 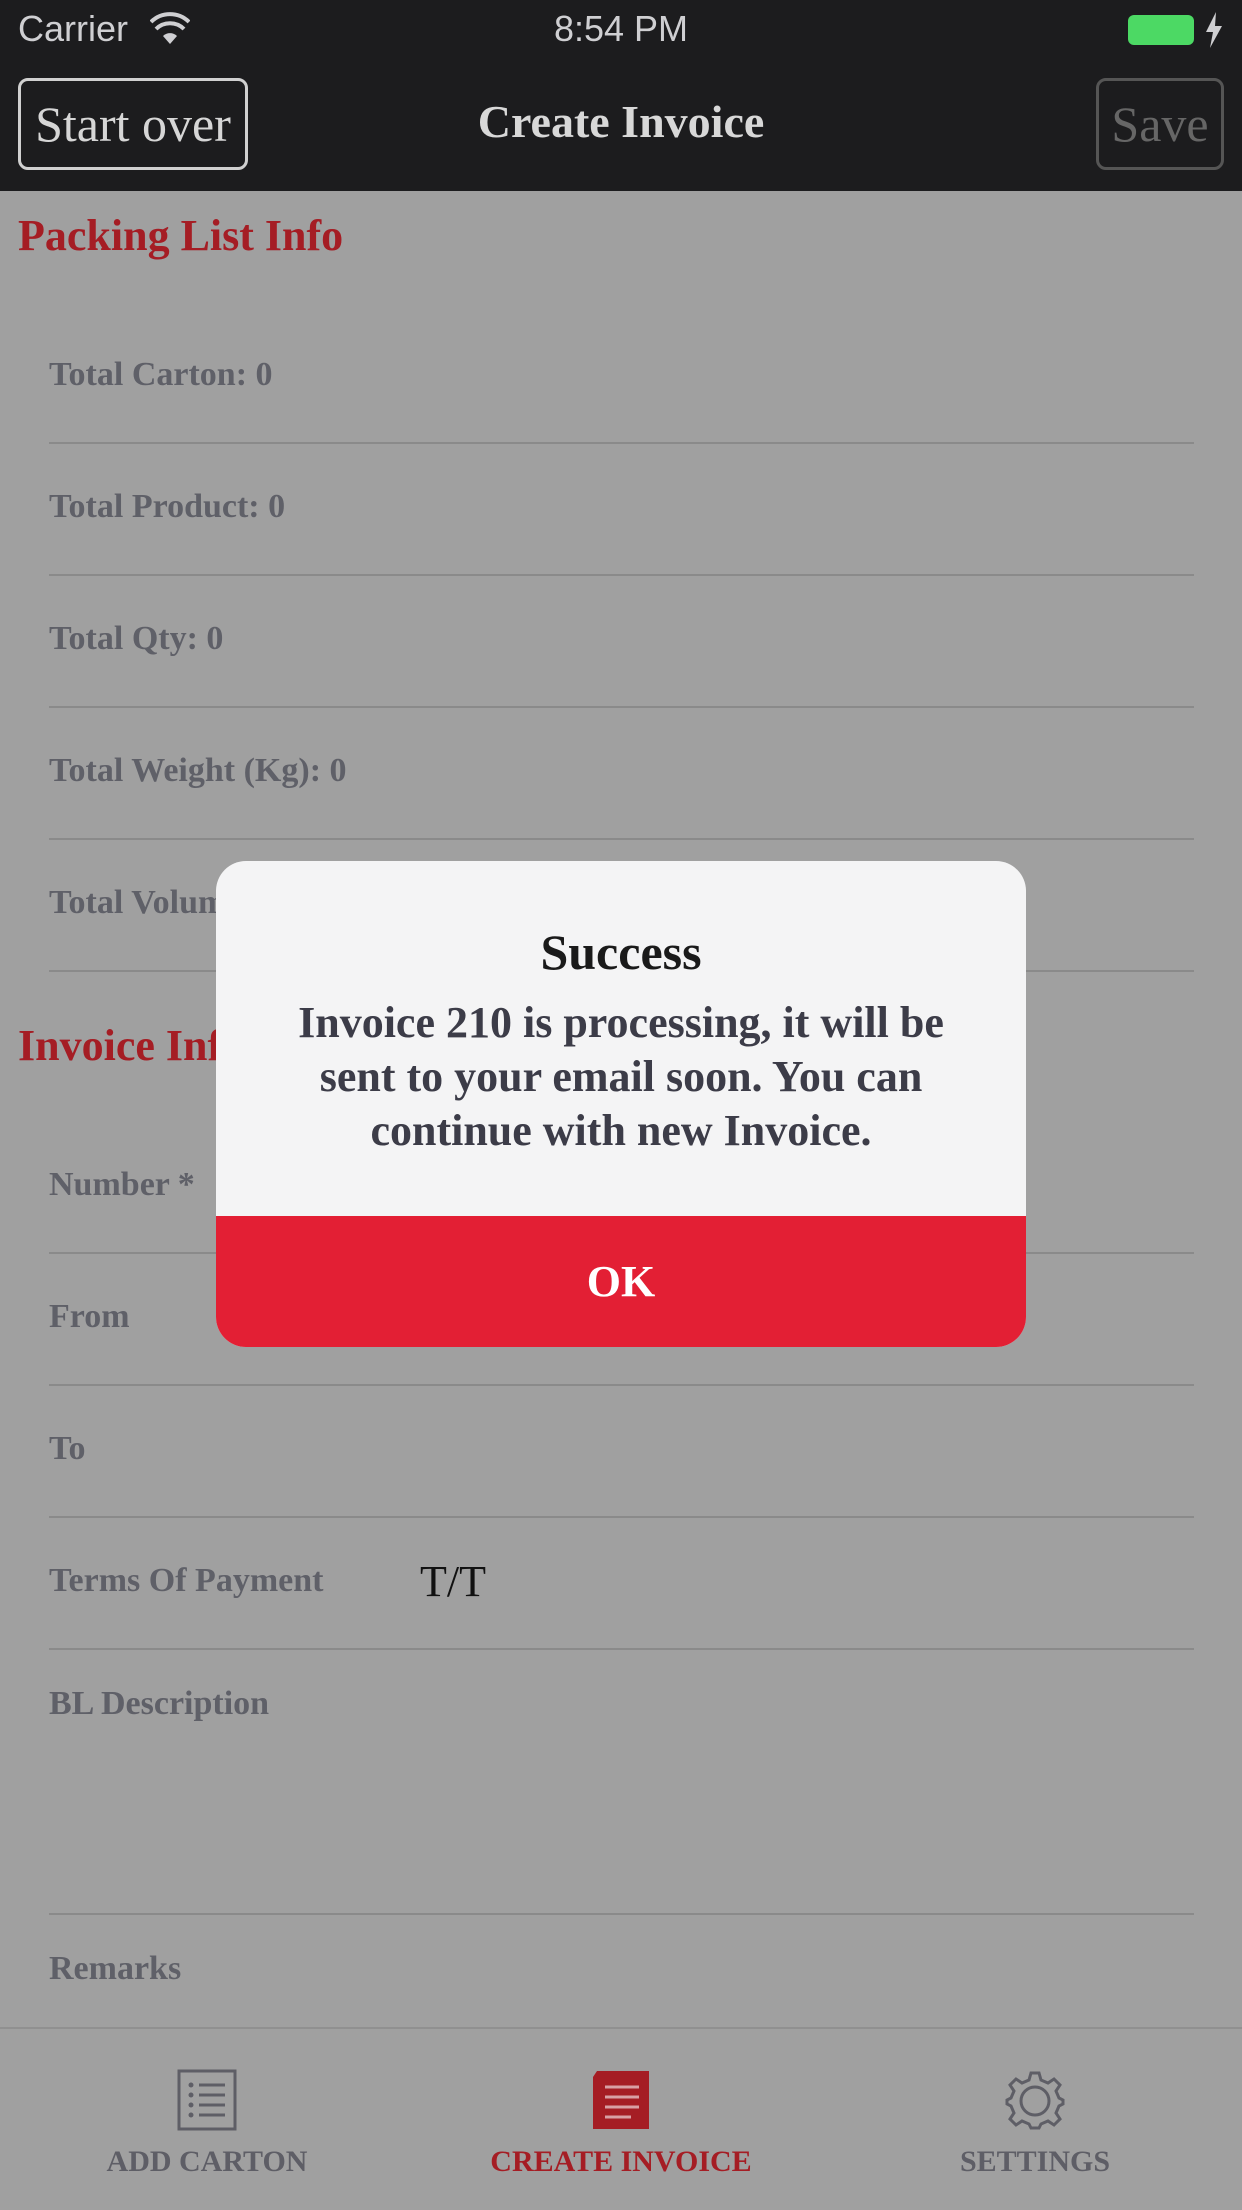 I want to click on charging-icon, so click(x=1214, y=30).